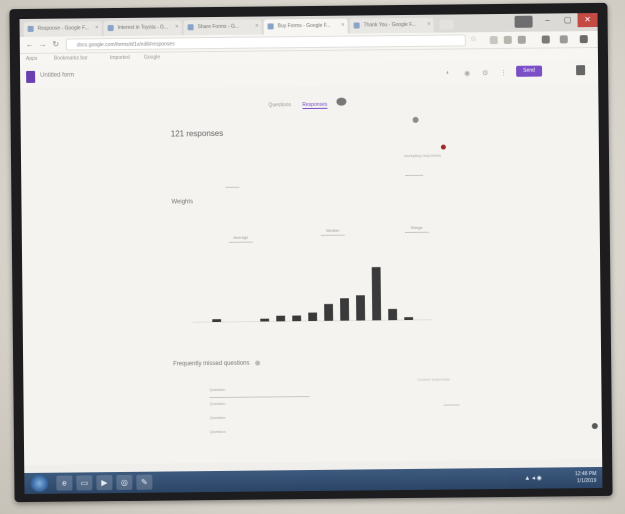 The width and height of the screenshot is (625, 514). What do you see at coordinates (56, 45) in the screenshot?
I see `reload-icon: ↻` at bounding box center [56, 45].